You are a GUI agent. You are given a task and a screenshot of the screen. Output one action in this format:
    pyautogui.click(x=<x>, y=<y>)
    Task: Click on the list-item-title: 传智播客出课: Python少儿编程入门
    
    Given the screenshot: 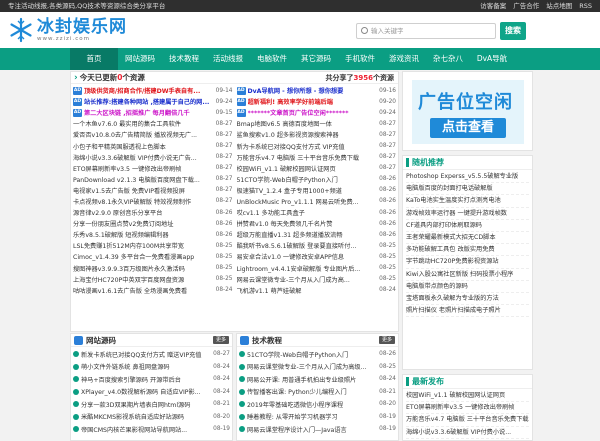 What is the action you would take?
    pyautogui.click(x=312, y=391)
    